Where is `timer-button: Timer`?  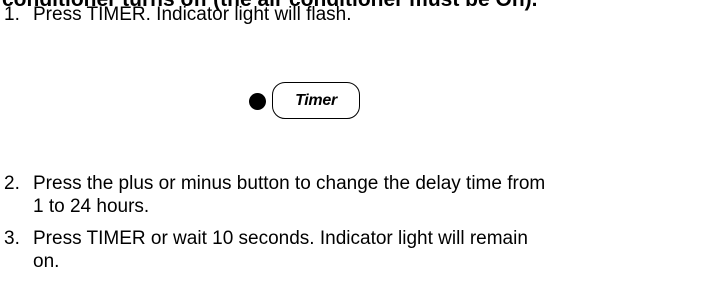
timer-button: Timer is located at coordinates (316, 100).